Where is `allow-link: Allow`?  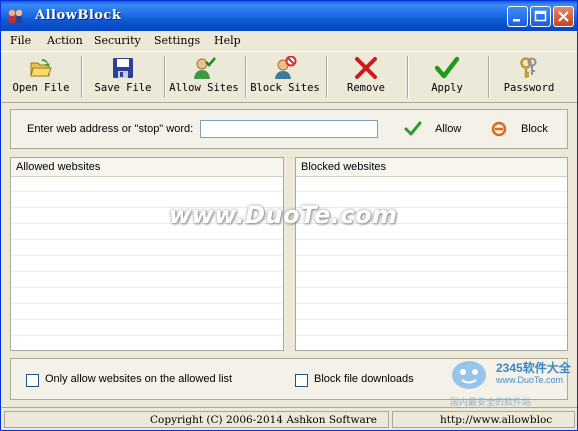 allow-link: Allow is located at coordinates (448, 129).